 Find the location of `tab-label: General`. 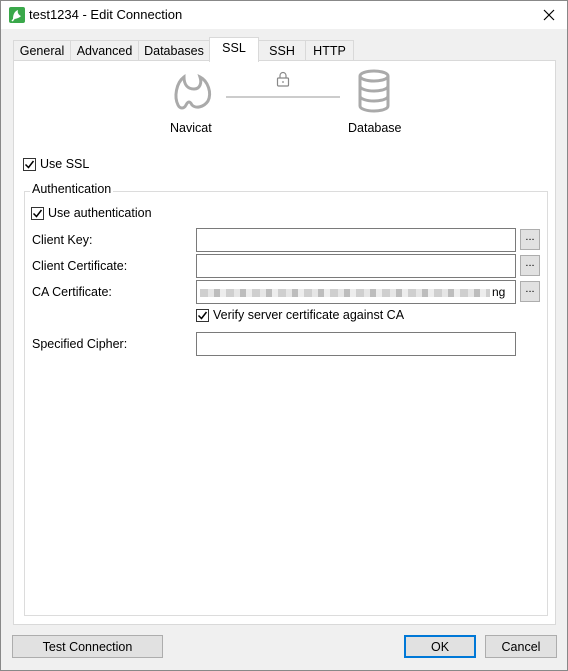

tab-label: General is located at coordinates (42, 51).